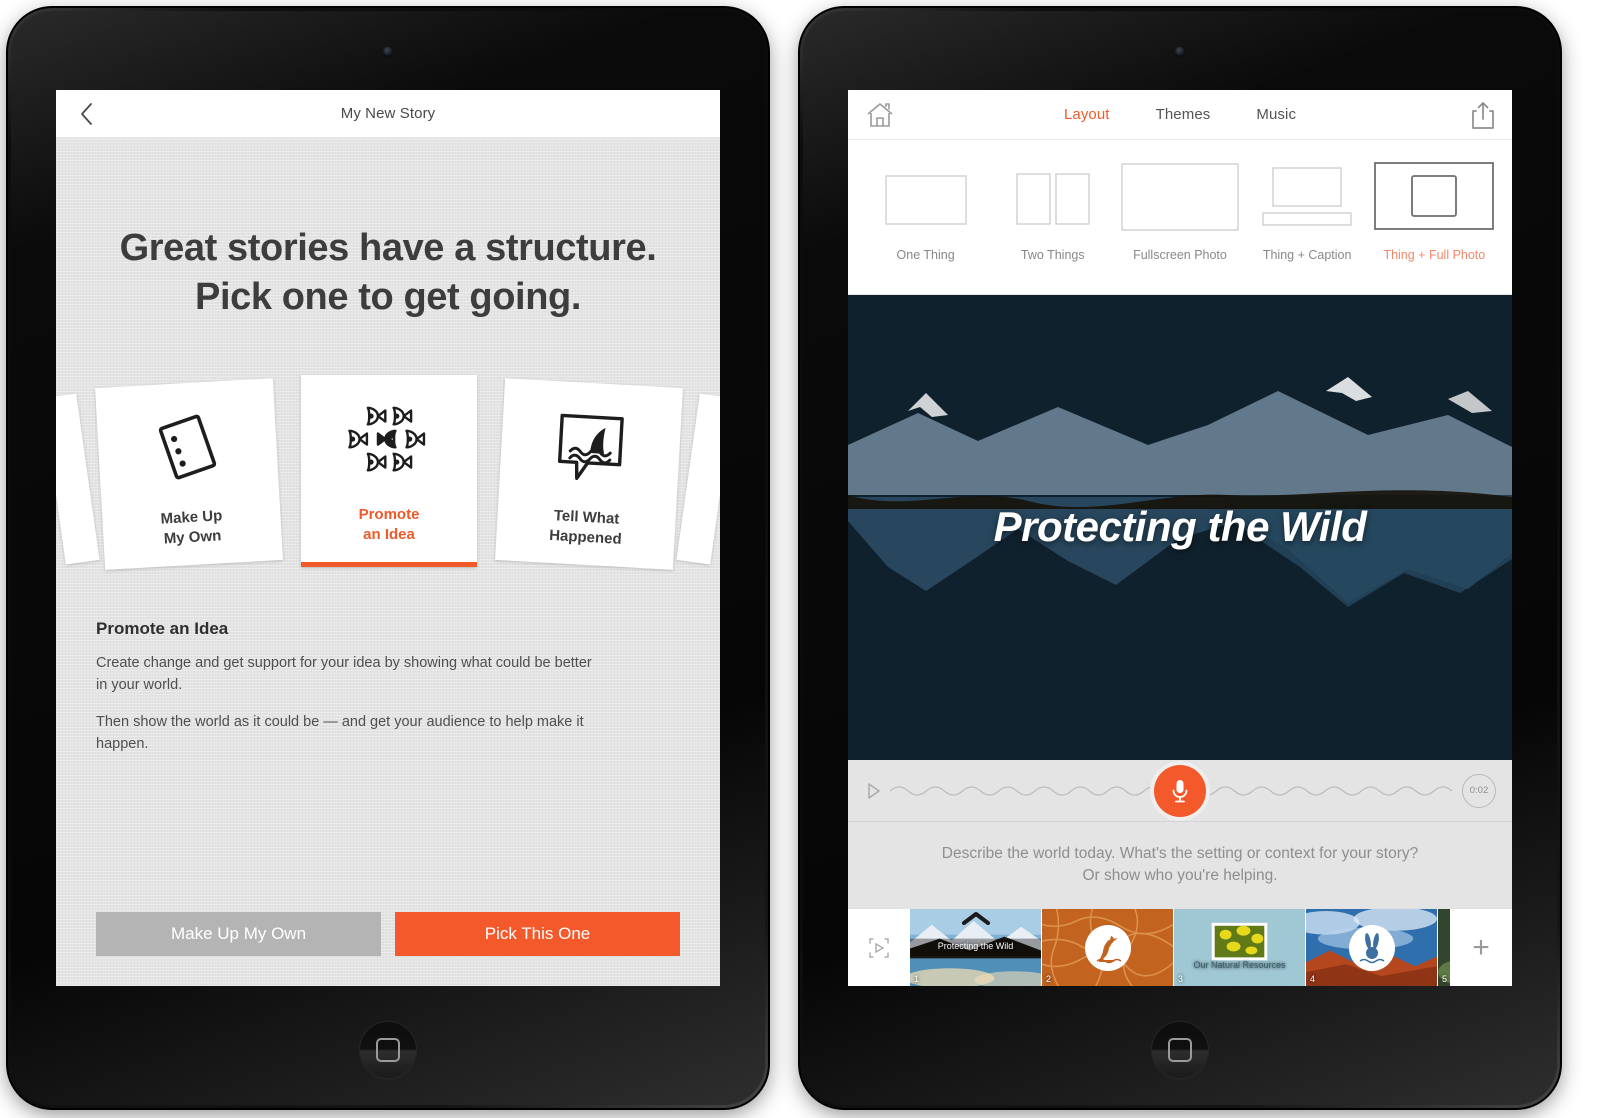 Image resolution: width=1600 pixels, height=1118 pixels. What do you see at coordinates (1052, 255) in the screenshot?
I see `layout-option-label: Two Things` at bounding box center [1052, 255].